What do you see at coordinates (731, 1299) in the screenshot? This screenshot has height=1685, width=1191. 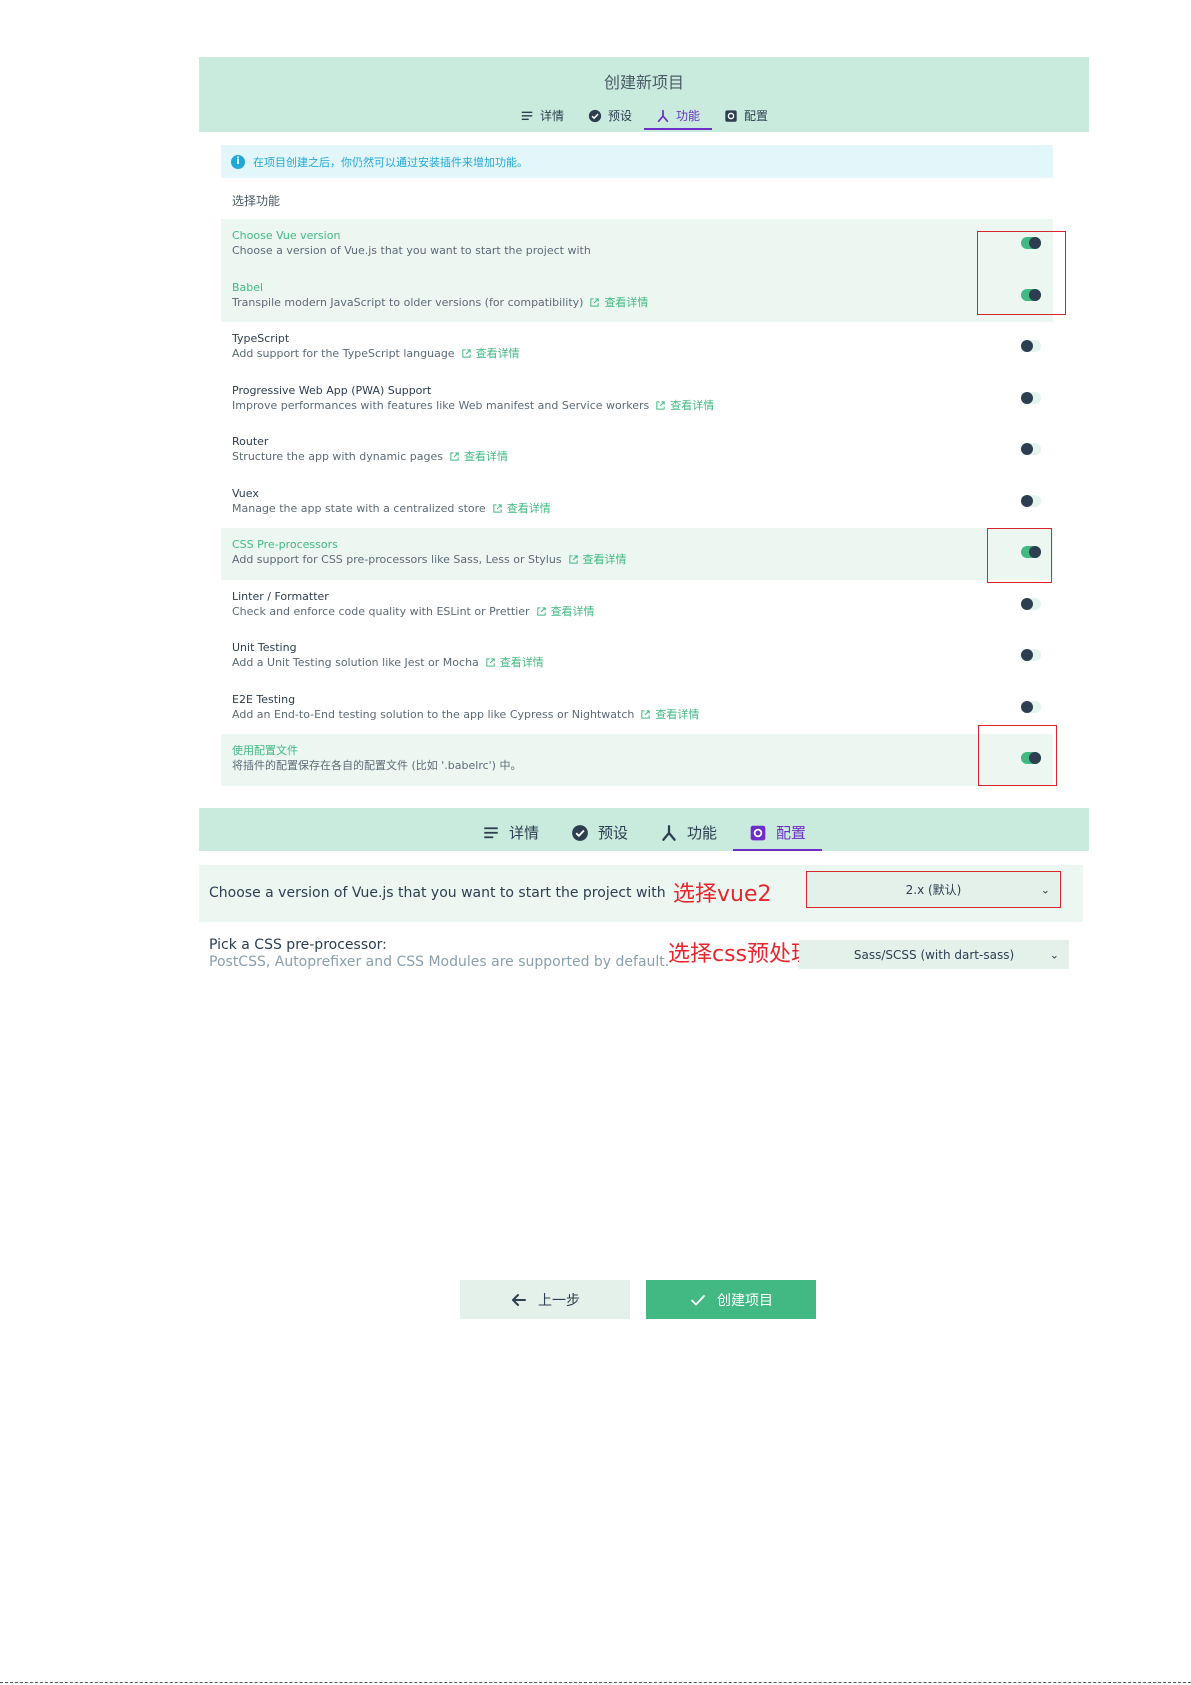 I see `create-project-button: 创建项目` at bounding box center [731, 1299].